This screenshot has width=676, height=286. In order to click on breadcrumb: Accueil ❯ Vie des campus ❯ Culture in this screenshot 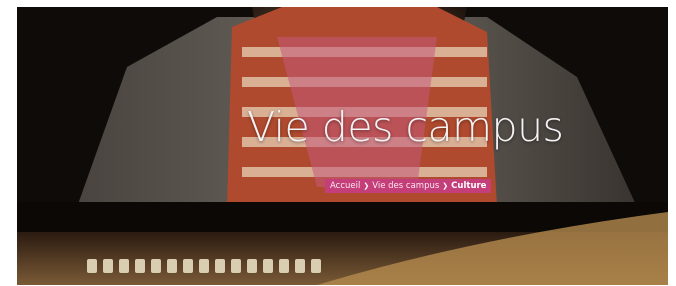, I will do `click(408, 186)`.